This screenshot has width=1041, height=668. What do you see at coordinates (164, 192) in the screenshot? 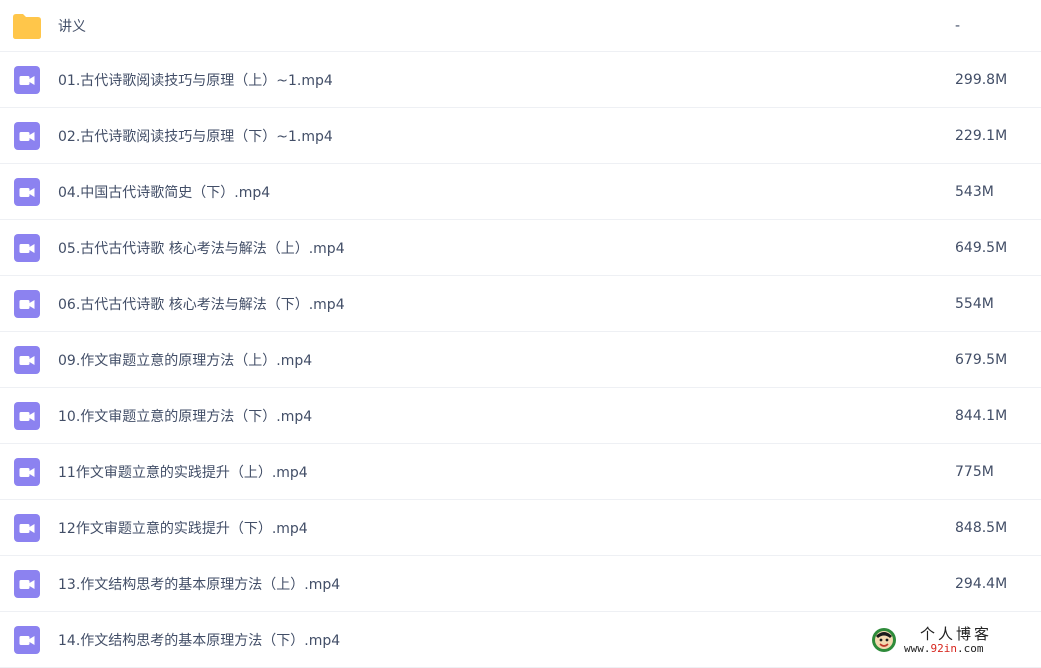
I see `file-name: 04.中国古代诗歌简史（下）.mp4` at bounding box center [164, 192].